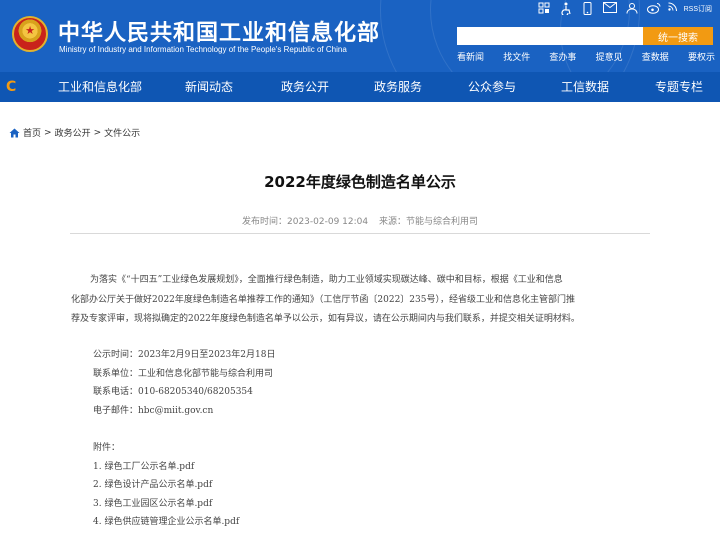  I want to click on contact-unit: 联系单位：工业和信息化部节能与综合利用司, so click(183, 374).